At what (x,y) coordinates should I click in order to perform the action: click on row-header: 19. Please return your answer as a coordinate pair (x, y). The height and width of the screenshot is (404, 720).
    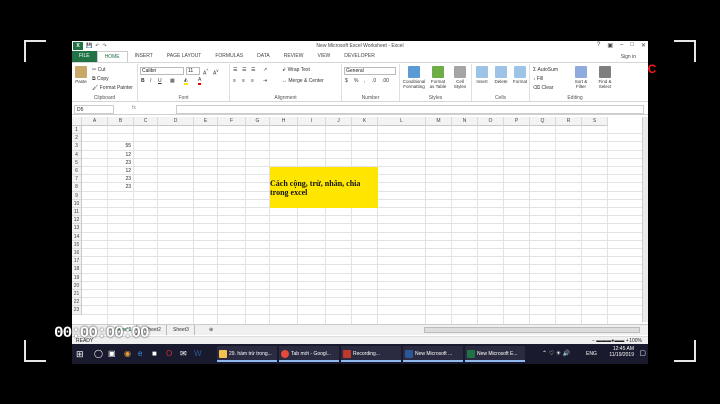
    Looking at the image, I should click on (77, 277).